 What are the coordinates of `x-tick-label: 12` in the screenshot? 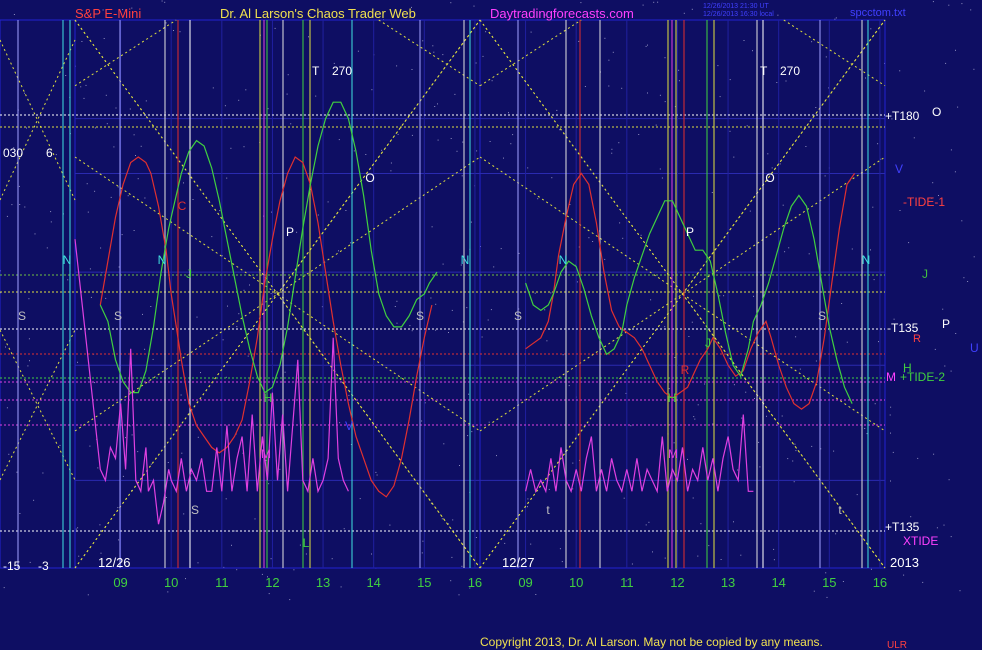 It's located at (272, 582).